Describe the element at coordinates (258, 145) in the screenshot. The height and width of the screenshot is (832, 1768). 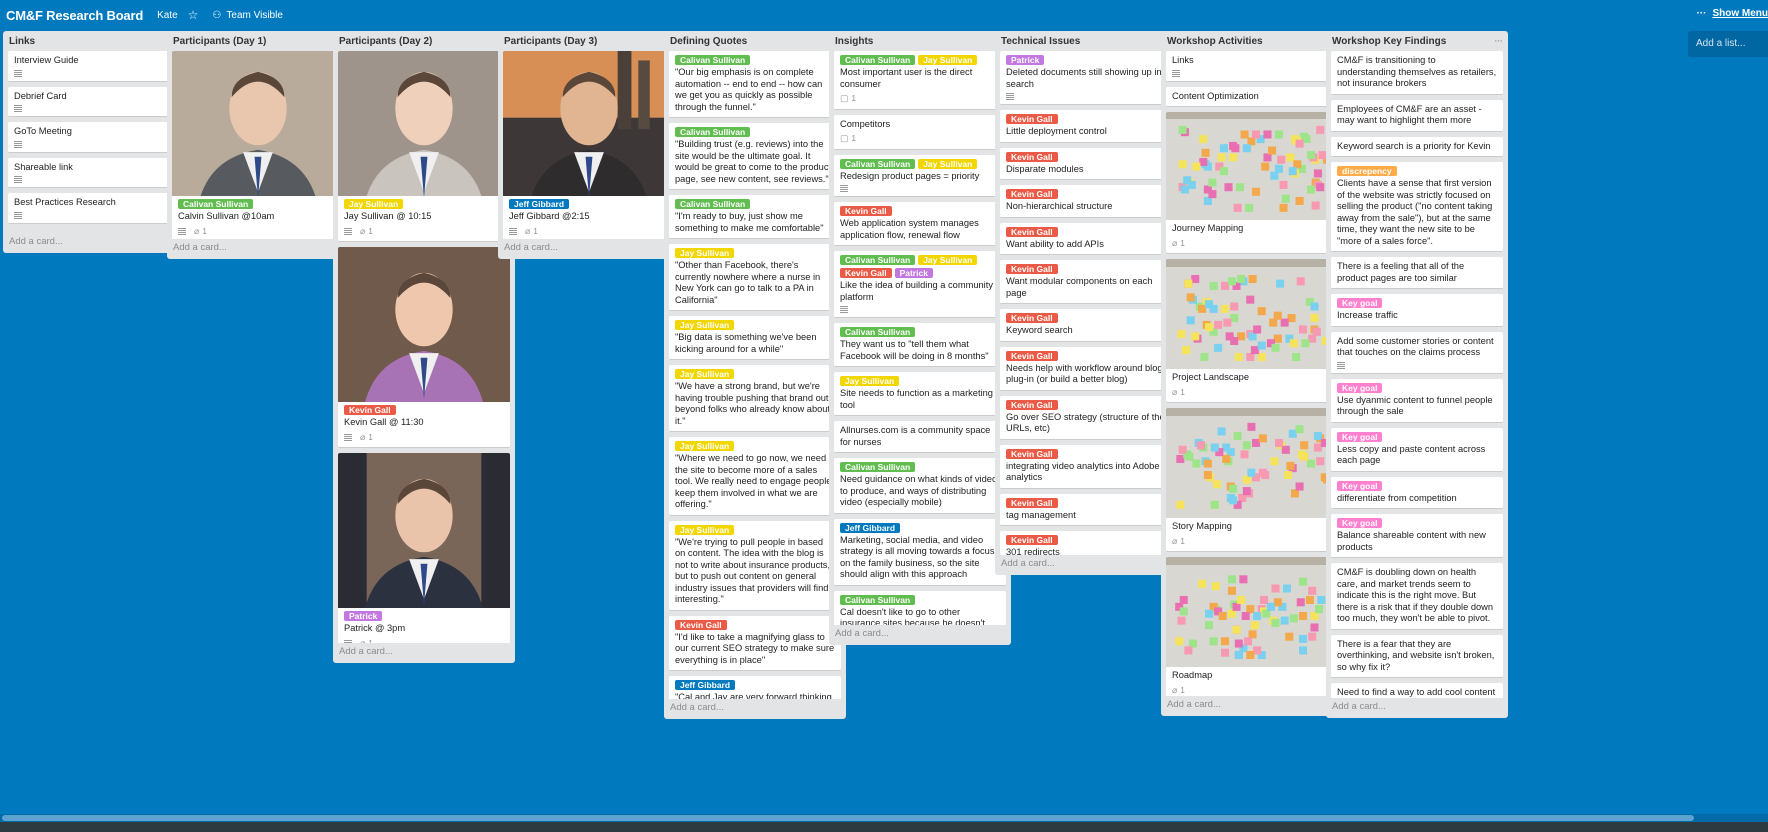
I see `card: Calivan Sullivan Calvin Sullivan @10am ⌀ 1` at that location.